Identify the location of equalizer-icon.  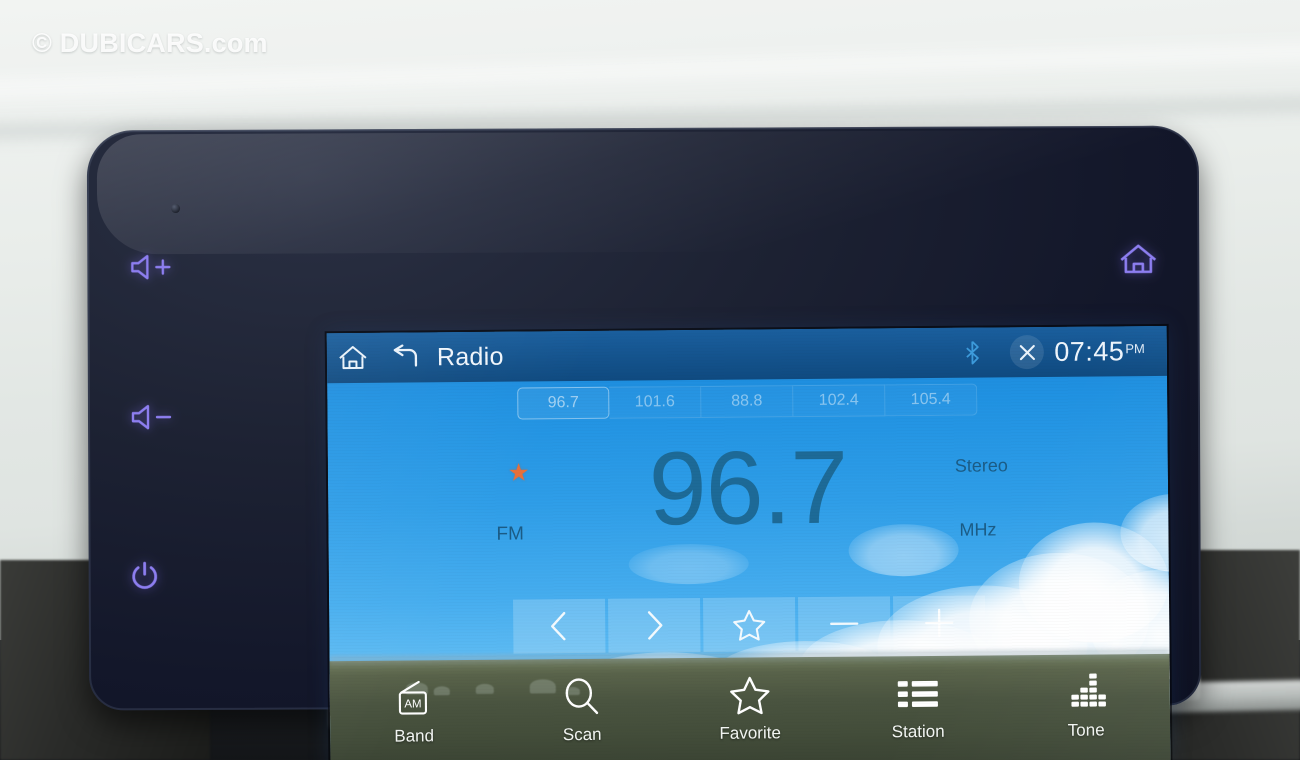
(1086, 692).